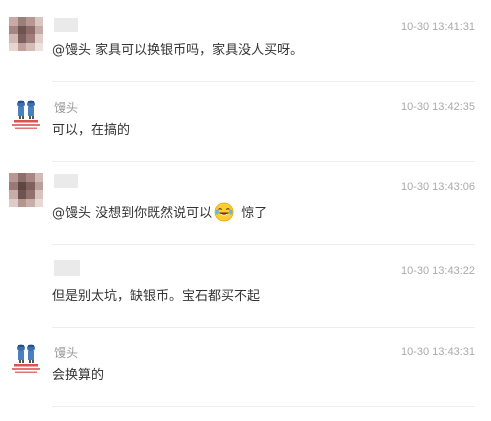  What do you see at coordinates (252, 213) in the screenshot?
I see `comment-body-after: 惊了` at bounding box center [252, 213].